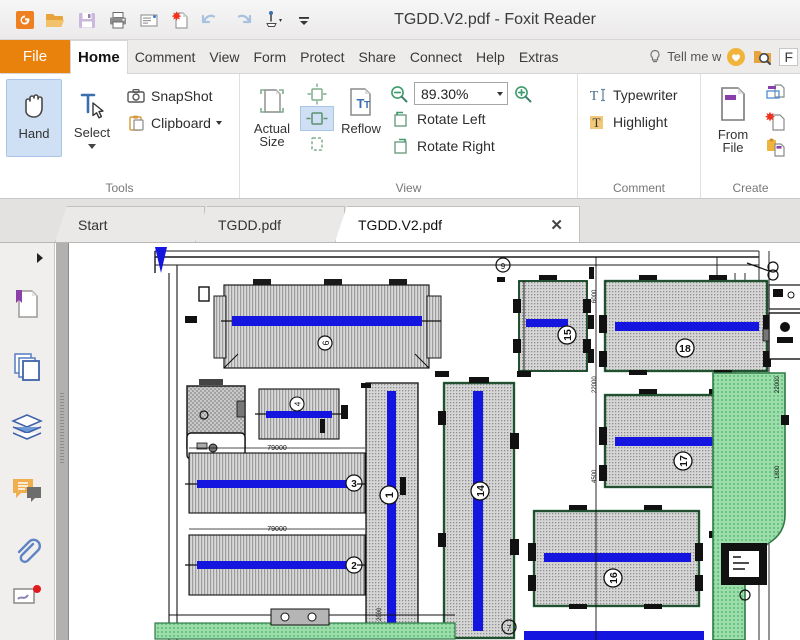 The image size is (800, 640). I want to click on foxit-logo-icon, so click(25, 20).